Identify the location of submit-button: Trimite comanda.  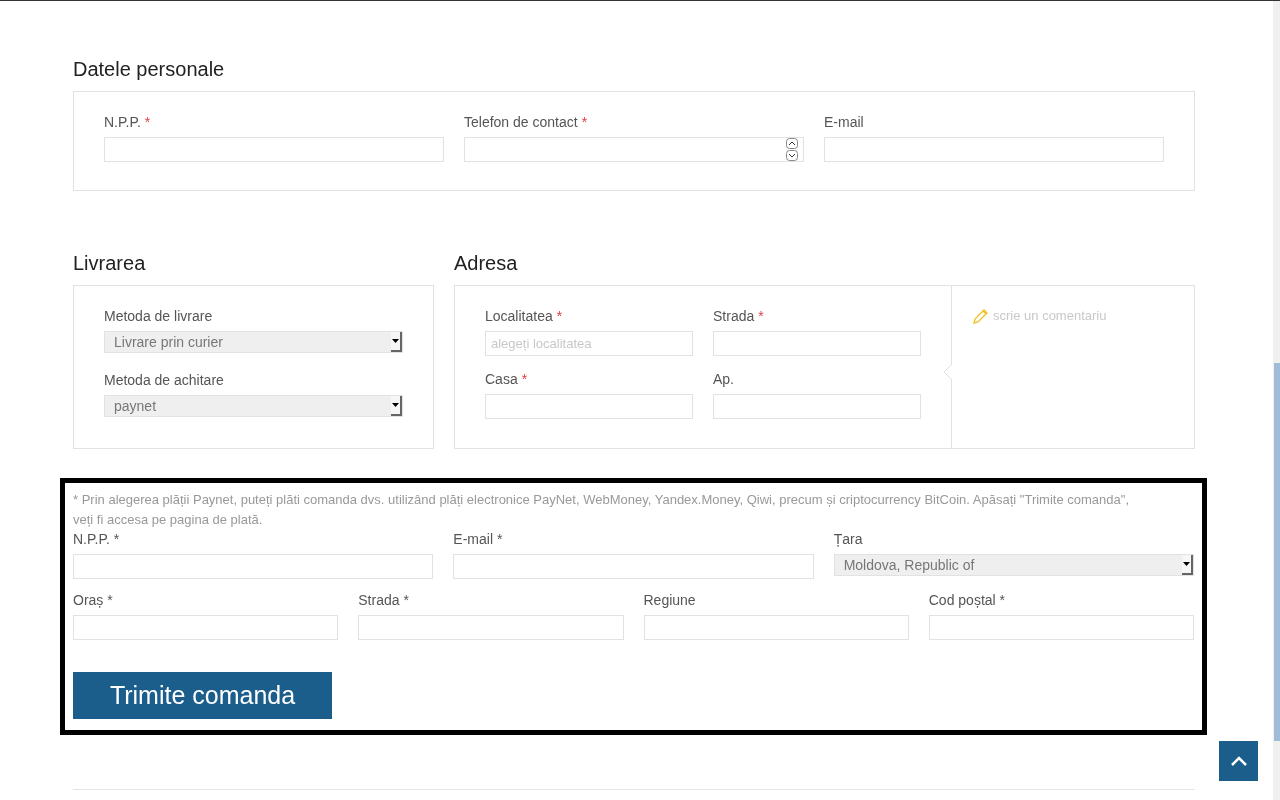
(202, 695).